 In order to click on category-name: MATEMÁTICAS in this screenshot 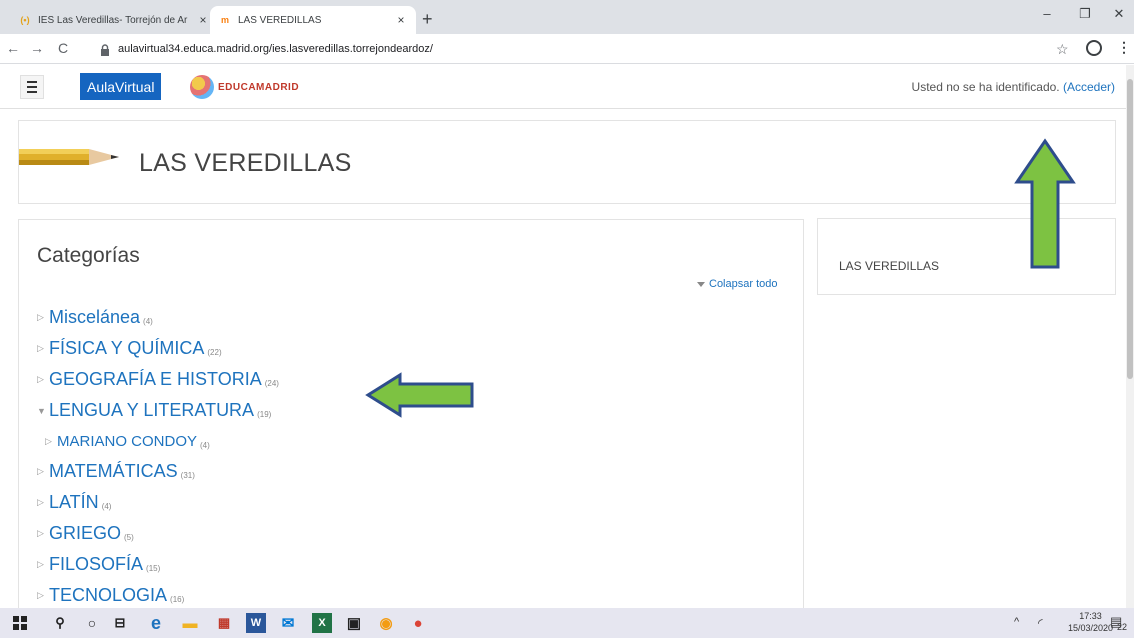, I will do `click(113, 471)`.